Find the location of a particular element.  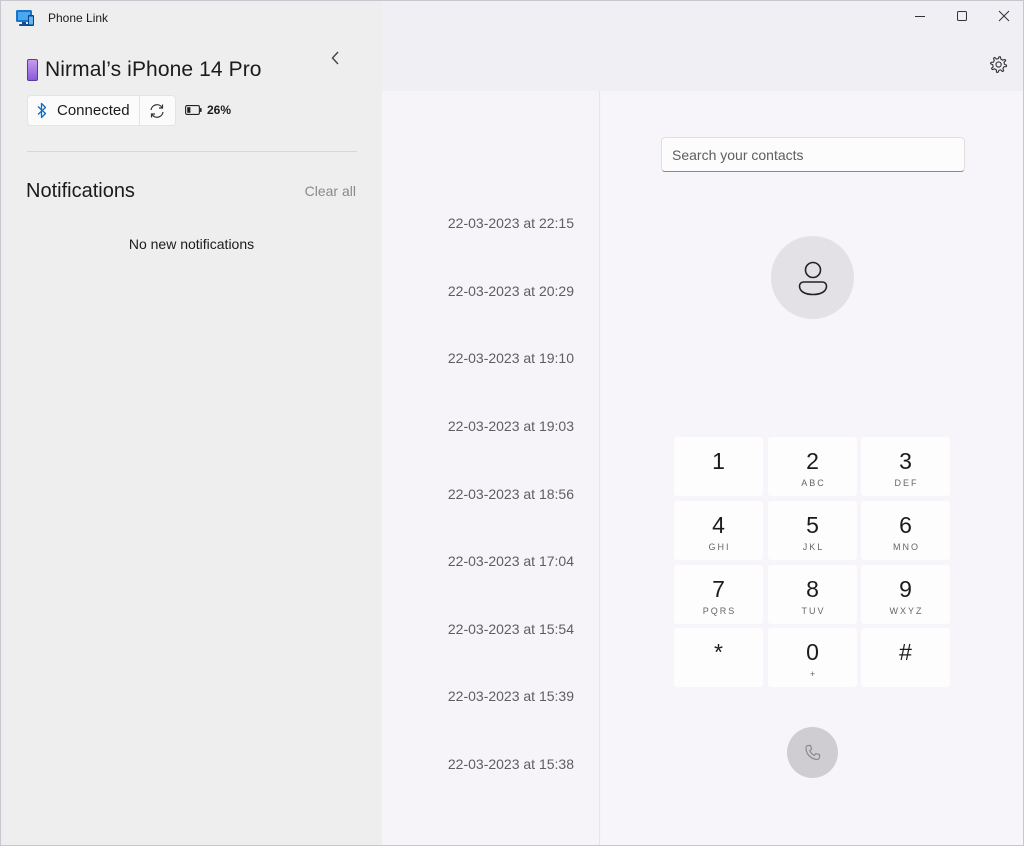

minimize-icon is located at coordinates (920, 16).